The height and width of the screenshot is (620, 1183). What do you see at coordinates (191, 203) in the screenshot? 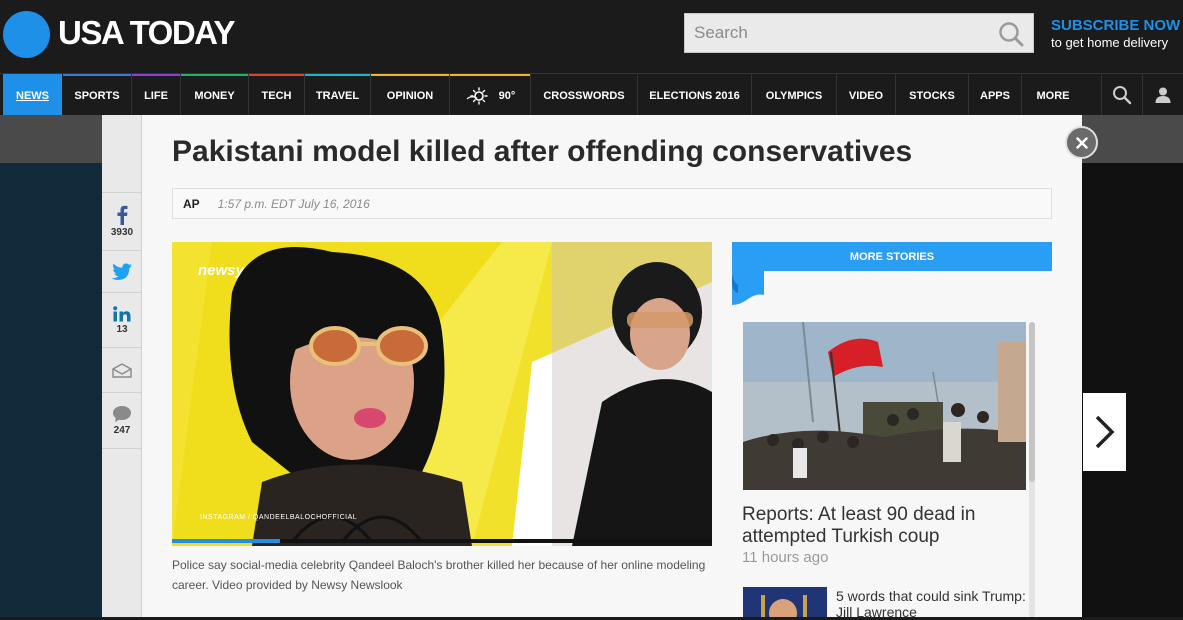
I see `article-source: AP` at bounding box center [191, 203].